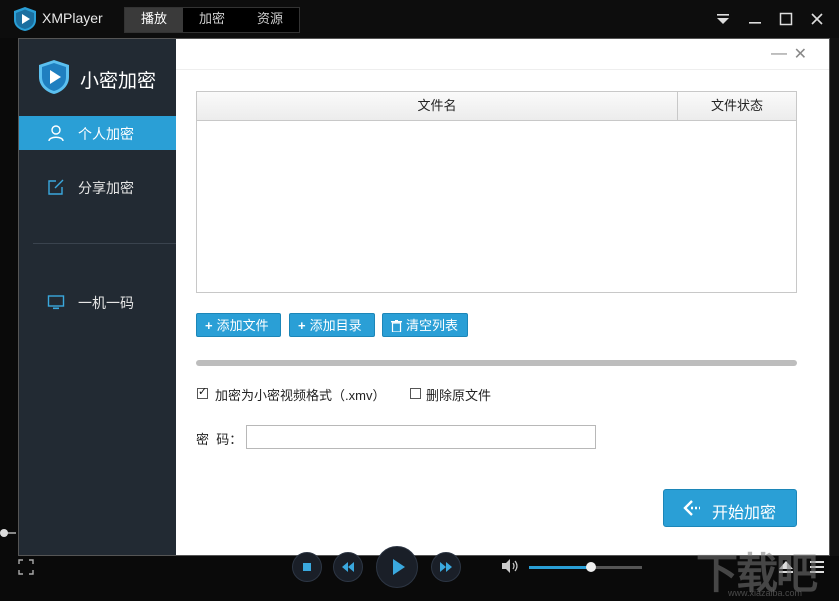  I want to click on rewind-icon, so click(348, 567).